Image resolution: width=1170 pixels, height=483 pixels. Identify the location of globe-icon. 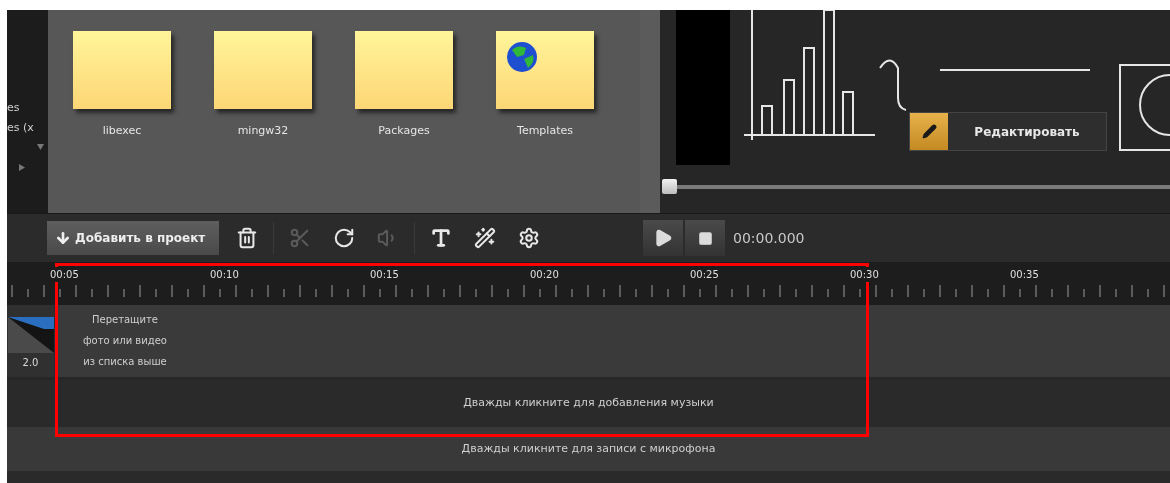
(522, 57).